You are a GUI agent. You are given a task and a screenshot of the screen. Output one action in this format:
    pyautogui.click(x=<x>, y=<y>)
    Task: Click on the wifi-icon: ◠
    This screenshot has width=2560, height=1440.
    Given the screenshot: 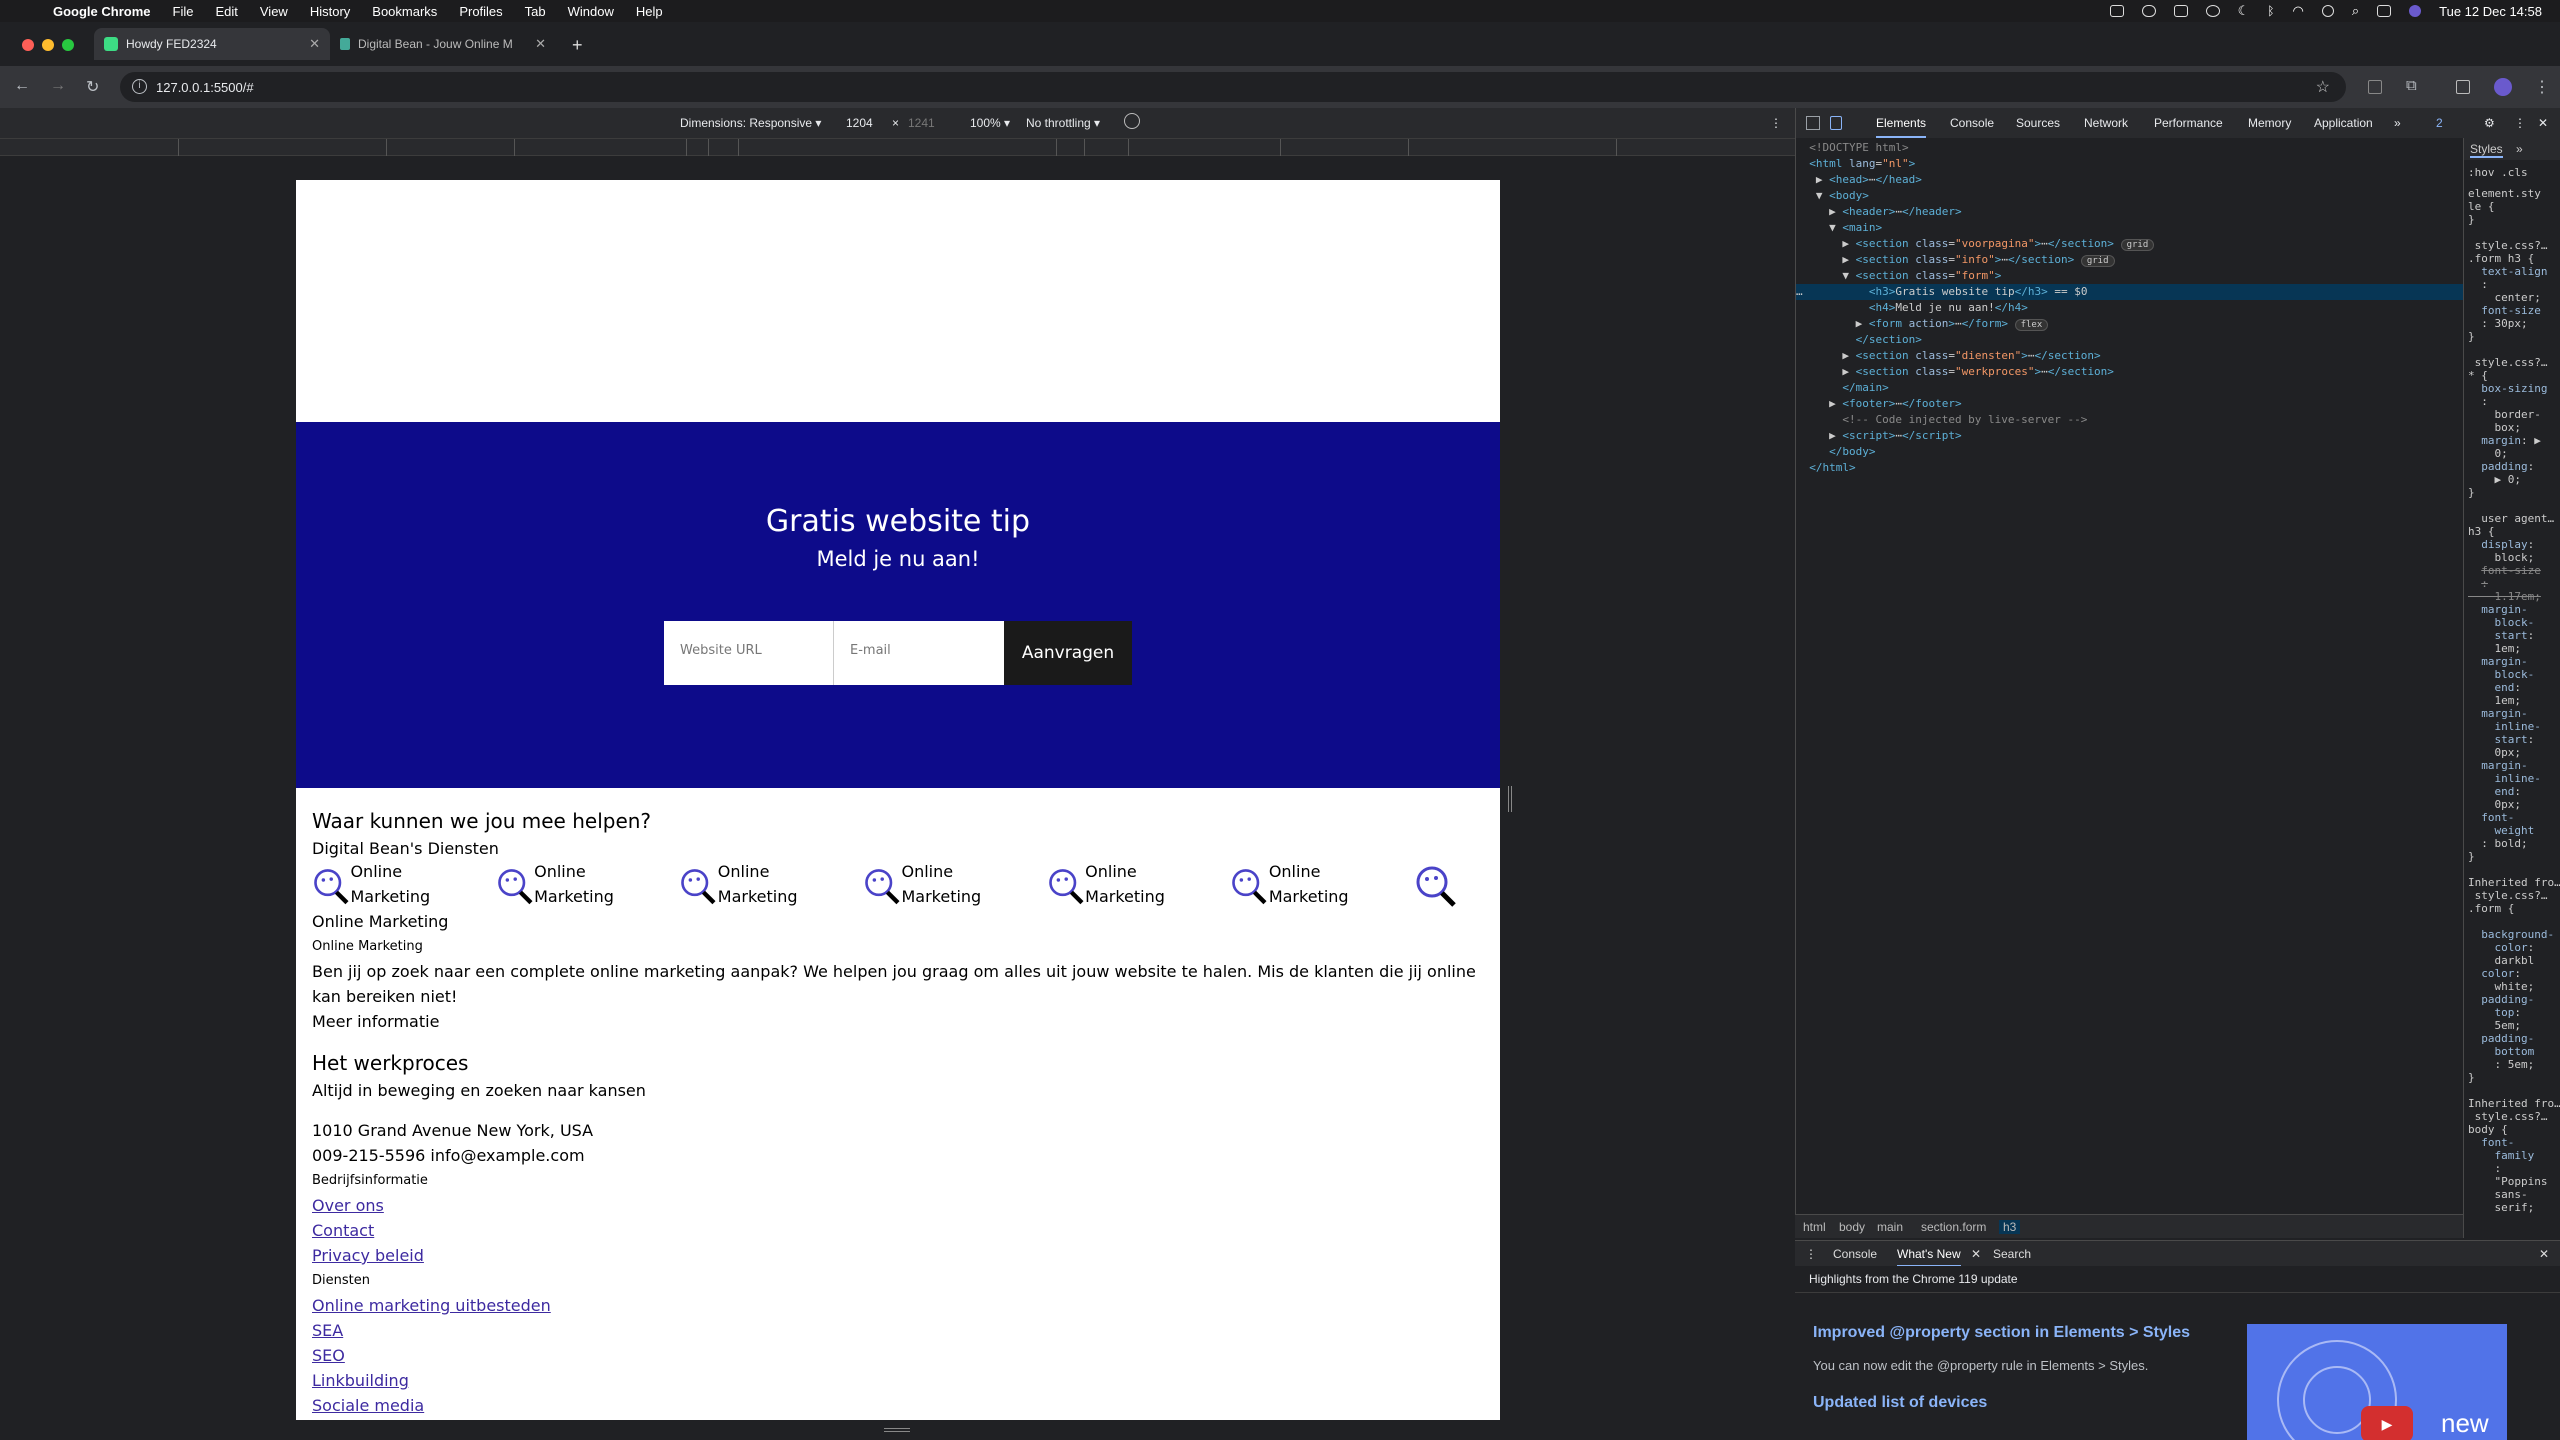 What is the action you would take?
    pyautogui.click(x=2298, y=11)
    